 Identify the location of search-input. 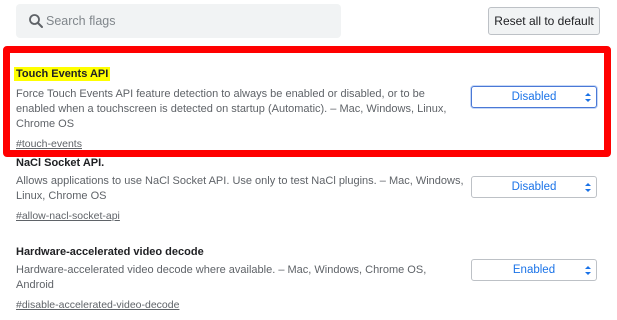
(186, 21).